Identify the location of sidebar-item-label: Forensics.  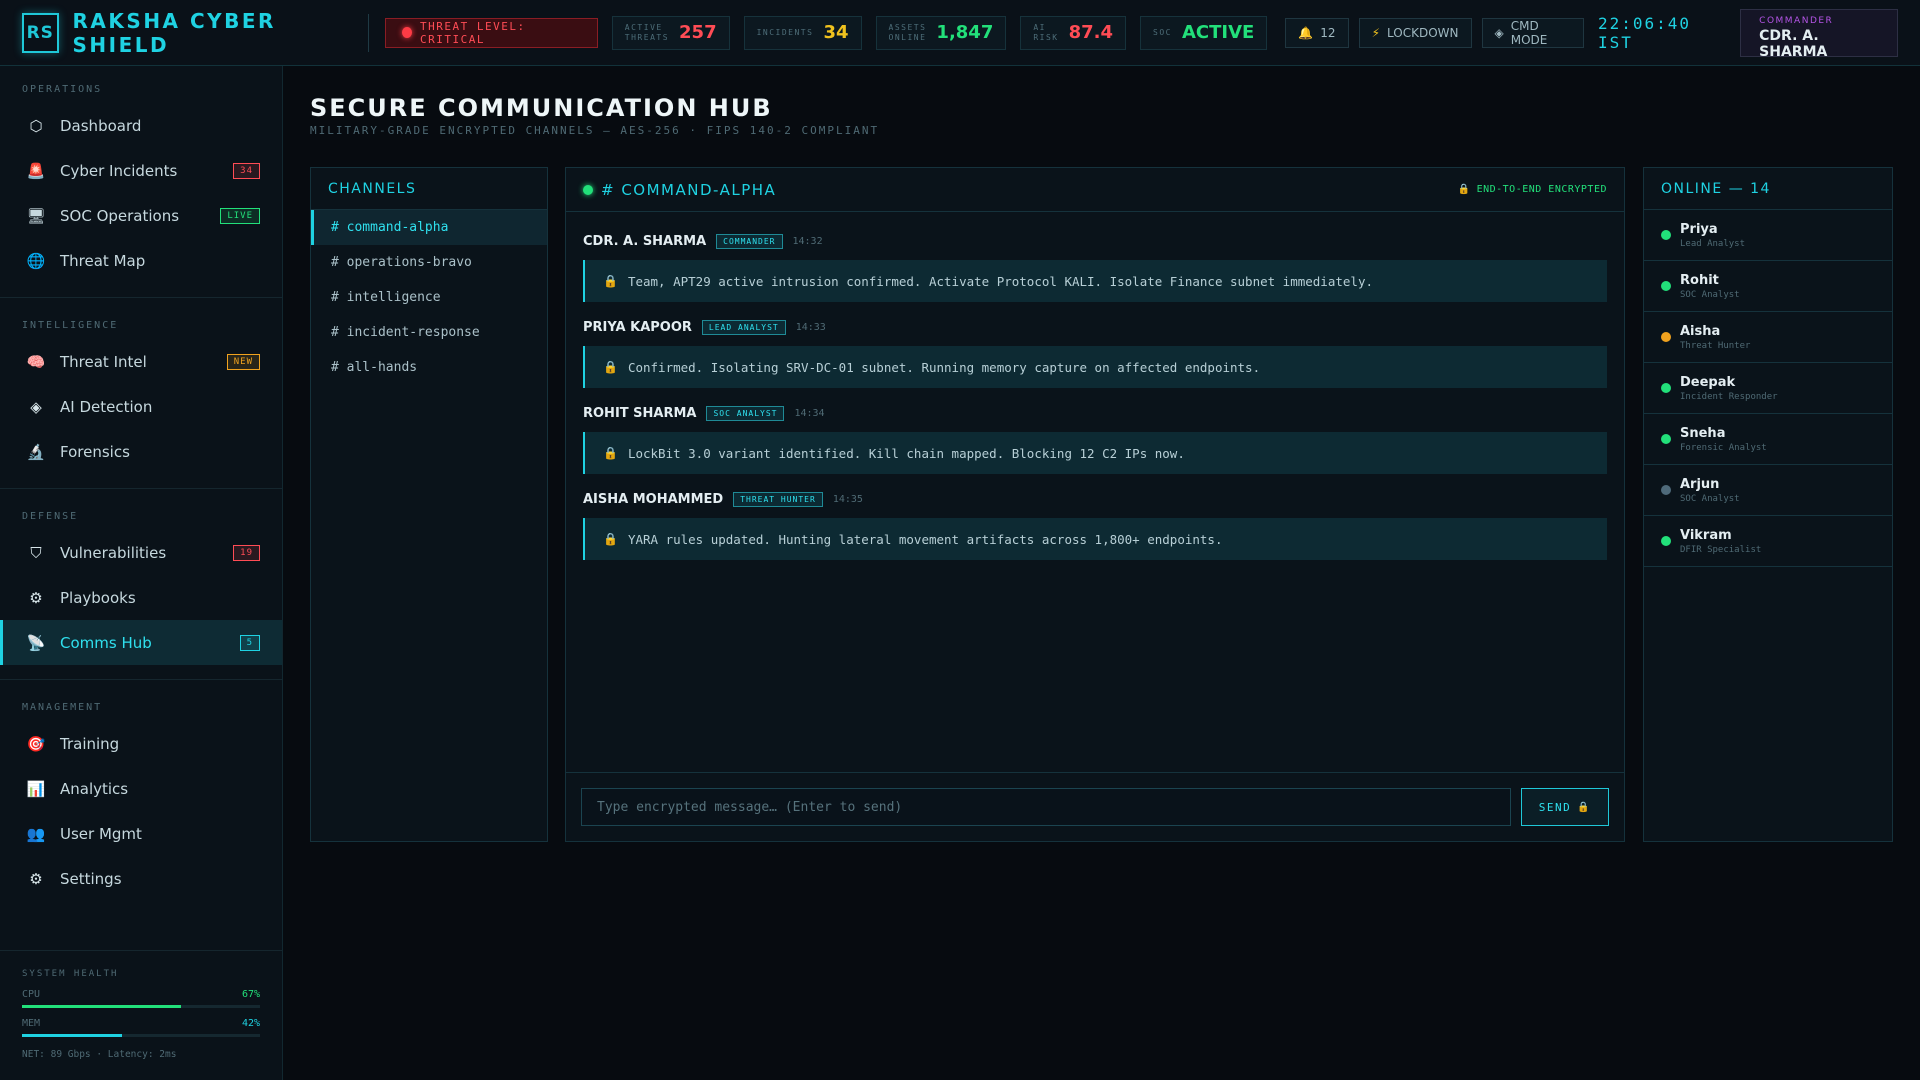
(95, 451).